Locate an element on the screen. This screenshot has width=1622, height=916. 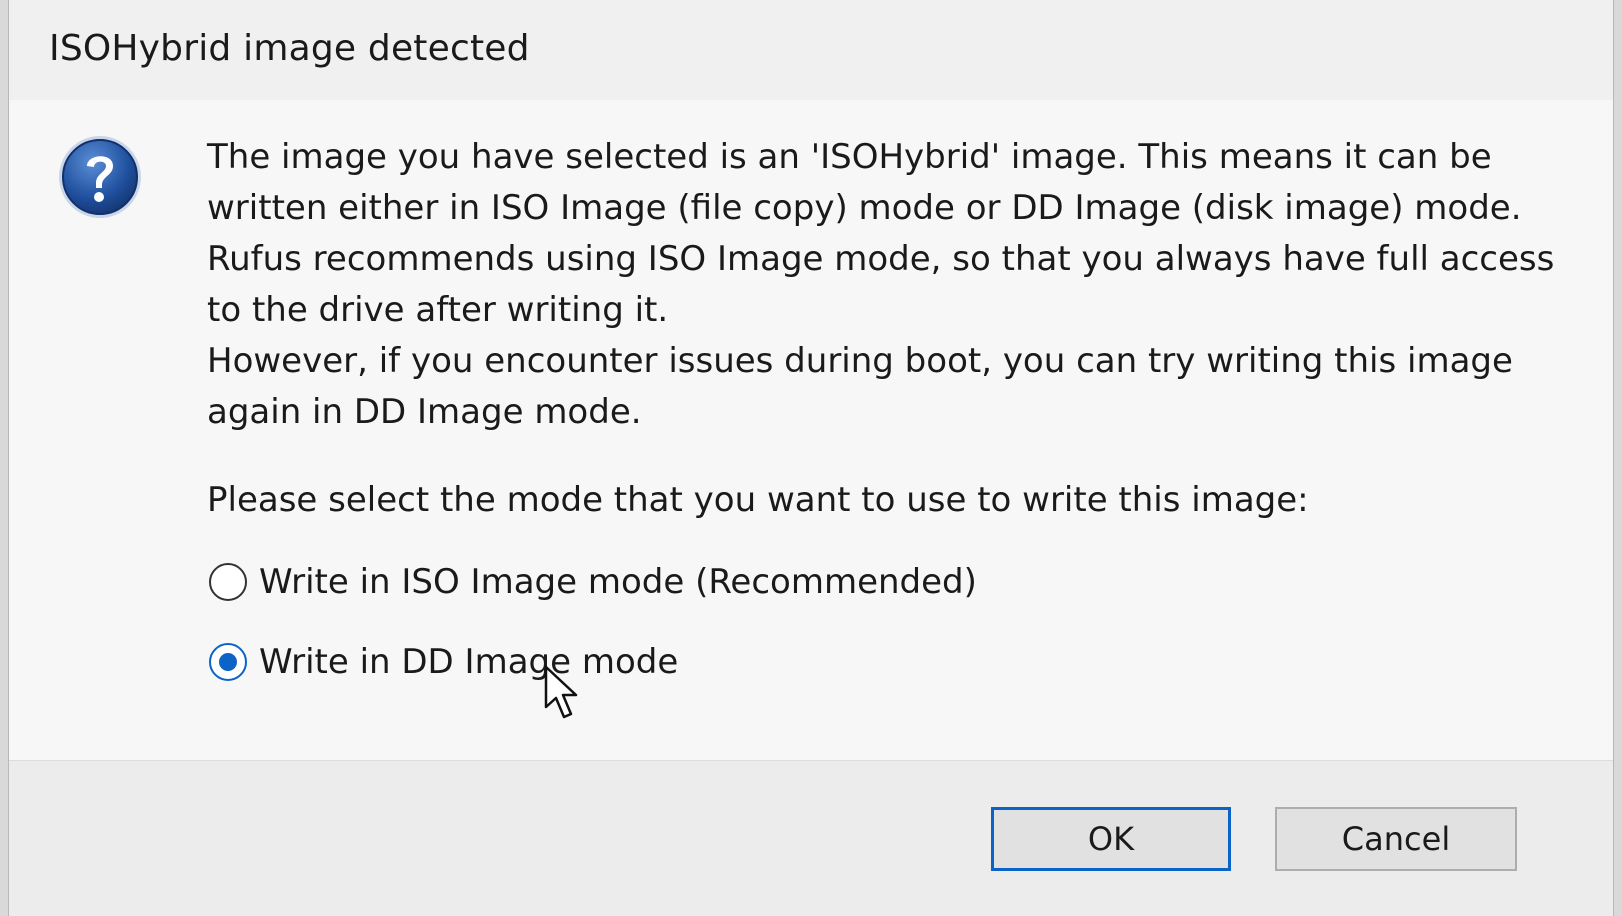
dd-mode-option: Write in DD Image mode is located at coordinates (443, 662).